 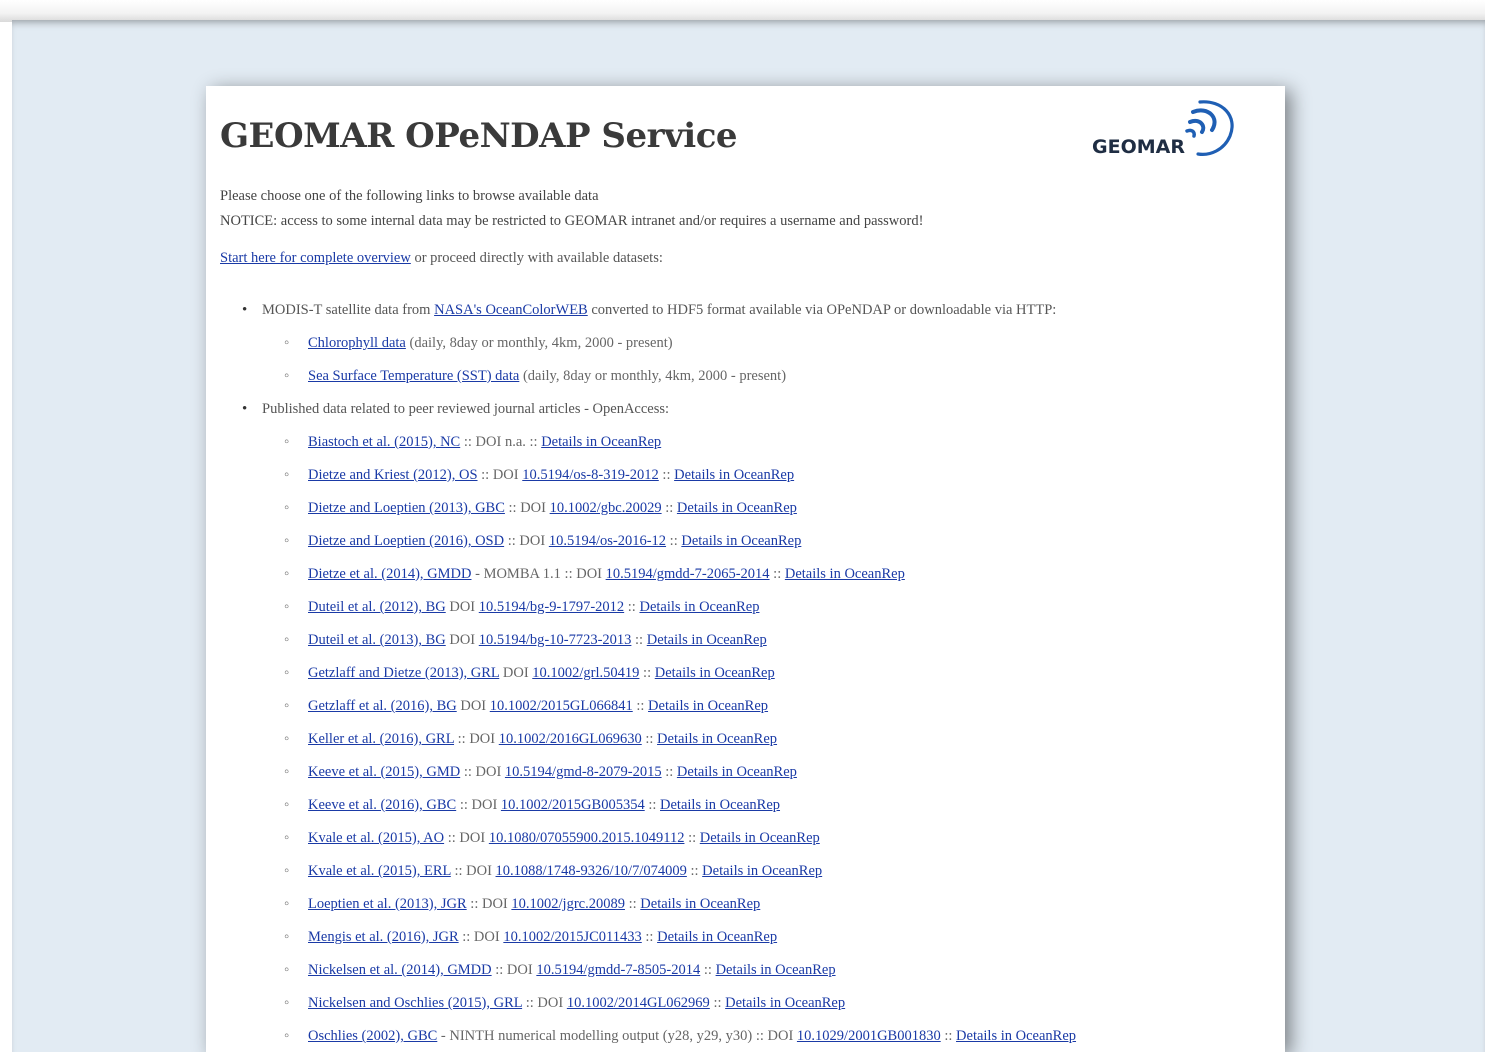 I want to click on doi-link: 10.1002/2015GB005354, so click(x=573, y=805).